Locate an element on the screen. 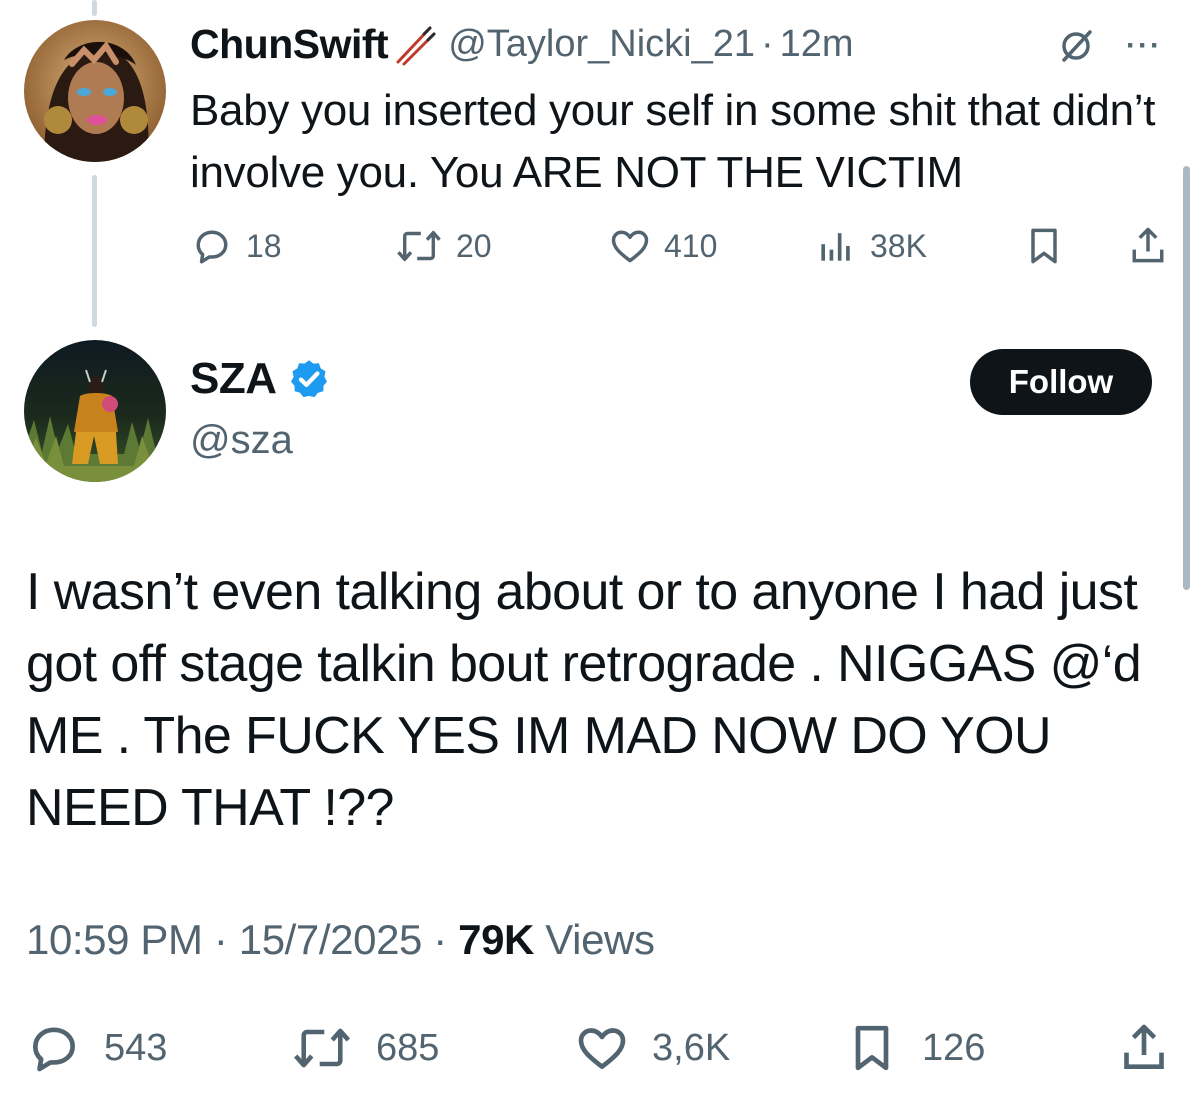  main-avatar is located at coordinates (95, 411).